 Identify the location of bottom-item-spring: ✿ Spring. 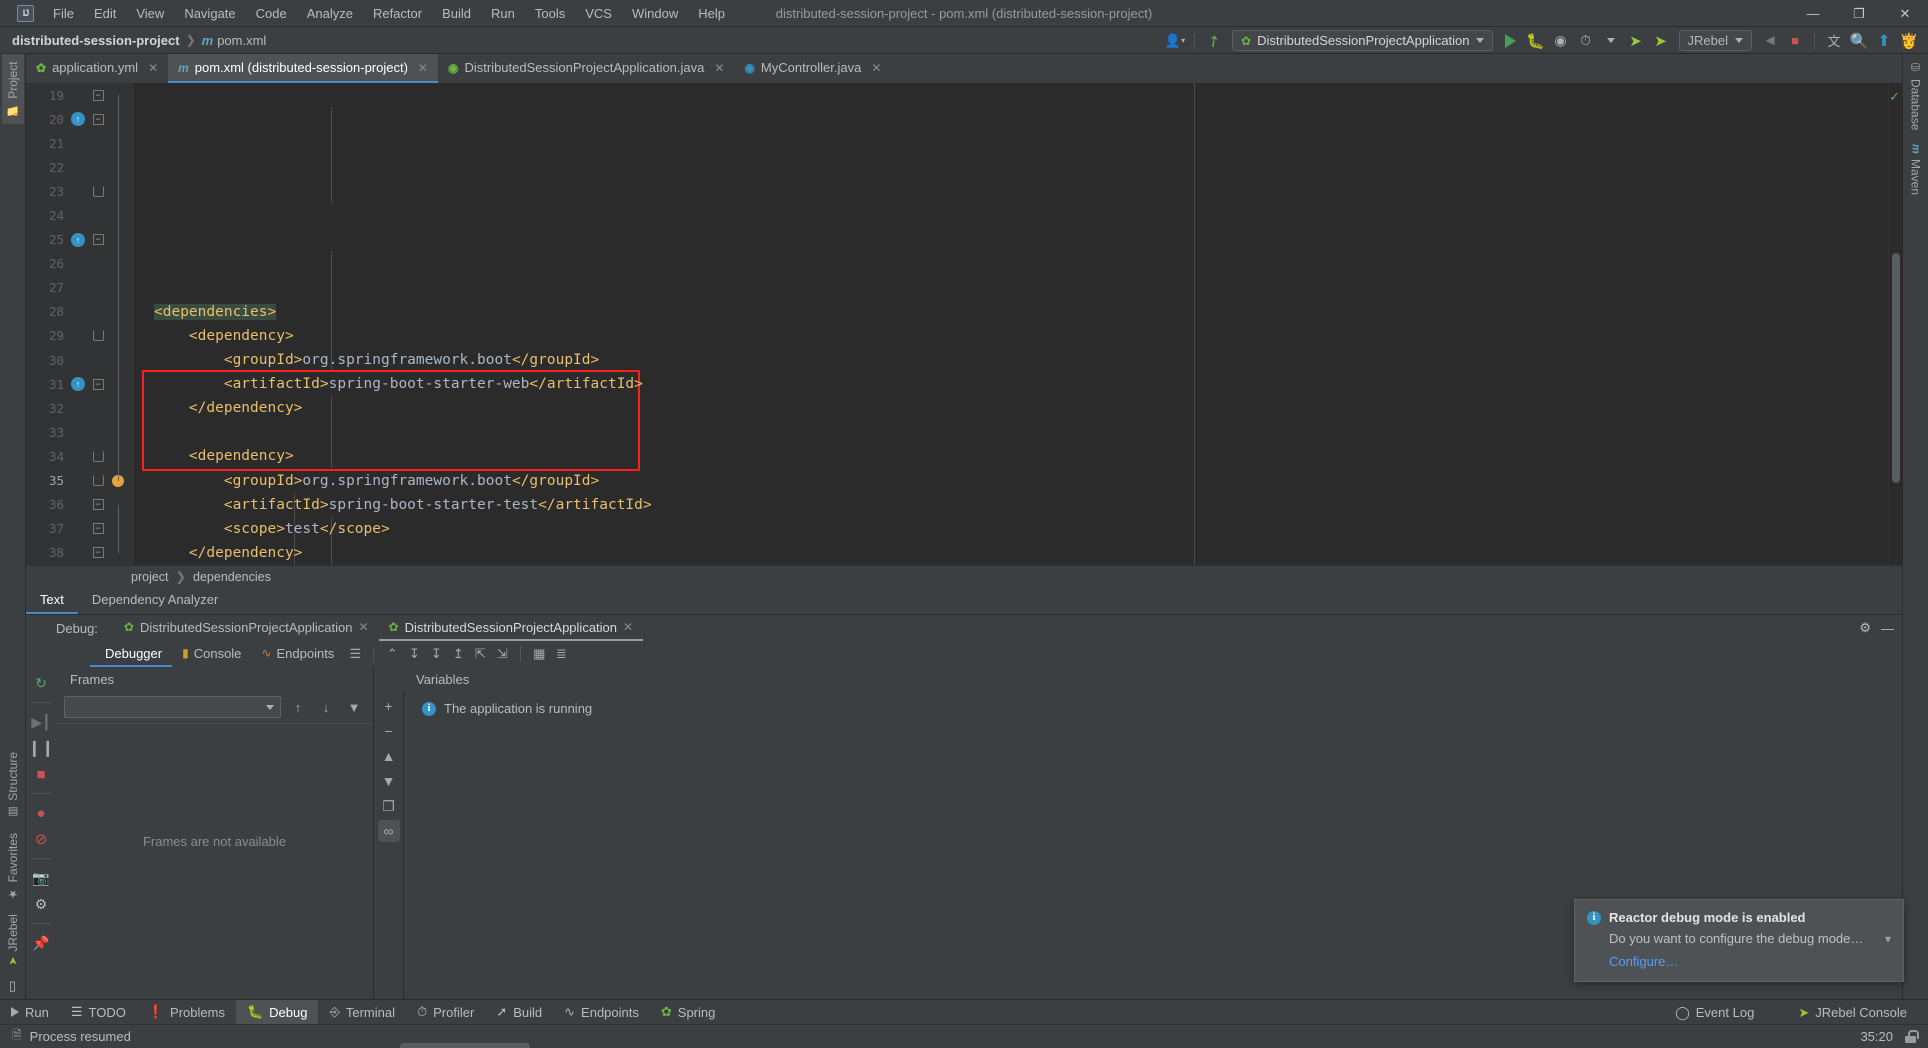
(688, 1012).